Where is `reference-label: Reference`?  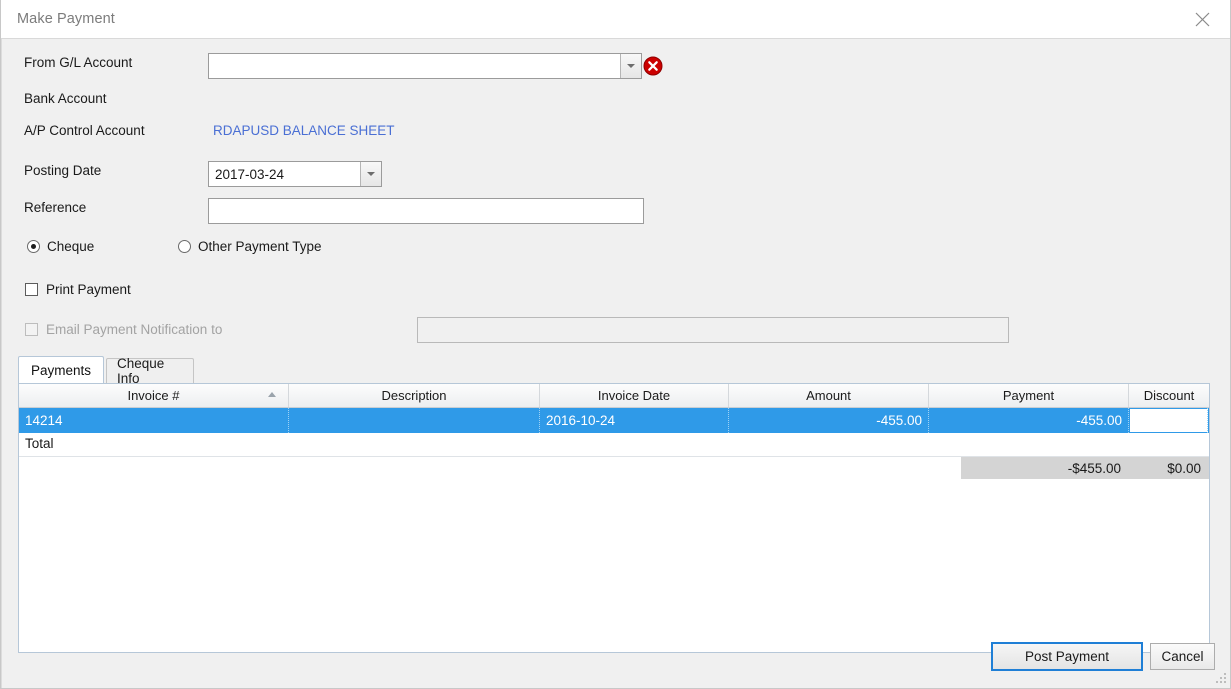 reference-label: Reference is located at coordinates (55, 207).